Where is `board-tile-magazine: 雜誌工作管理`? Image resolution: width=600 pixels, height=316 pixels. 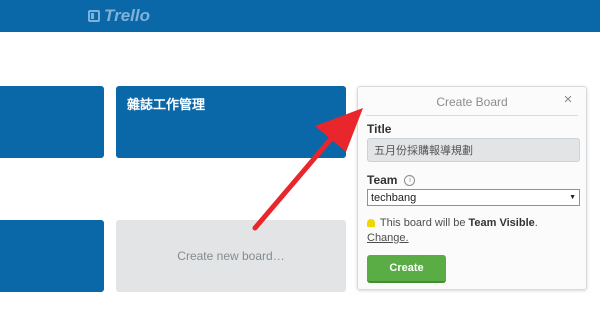 board-tile-magazine: 雜誌工作管理 is located at coordinates (231, 122).